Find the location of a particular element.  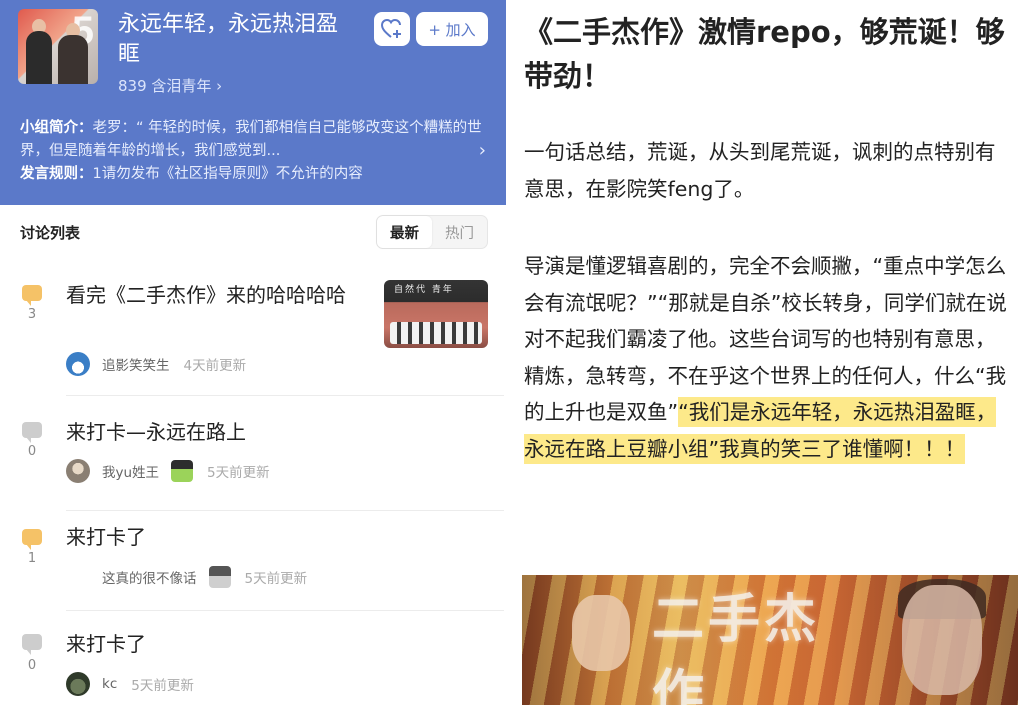

topic-title: 来打卡—永远在路上 is located at coordinates (246, 432).